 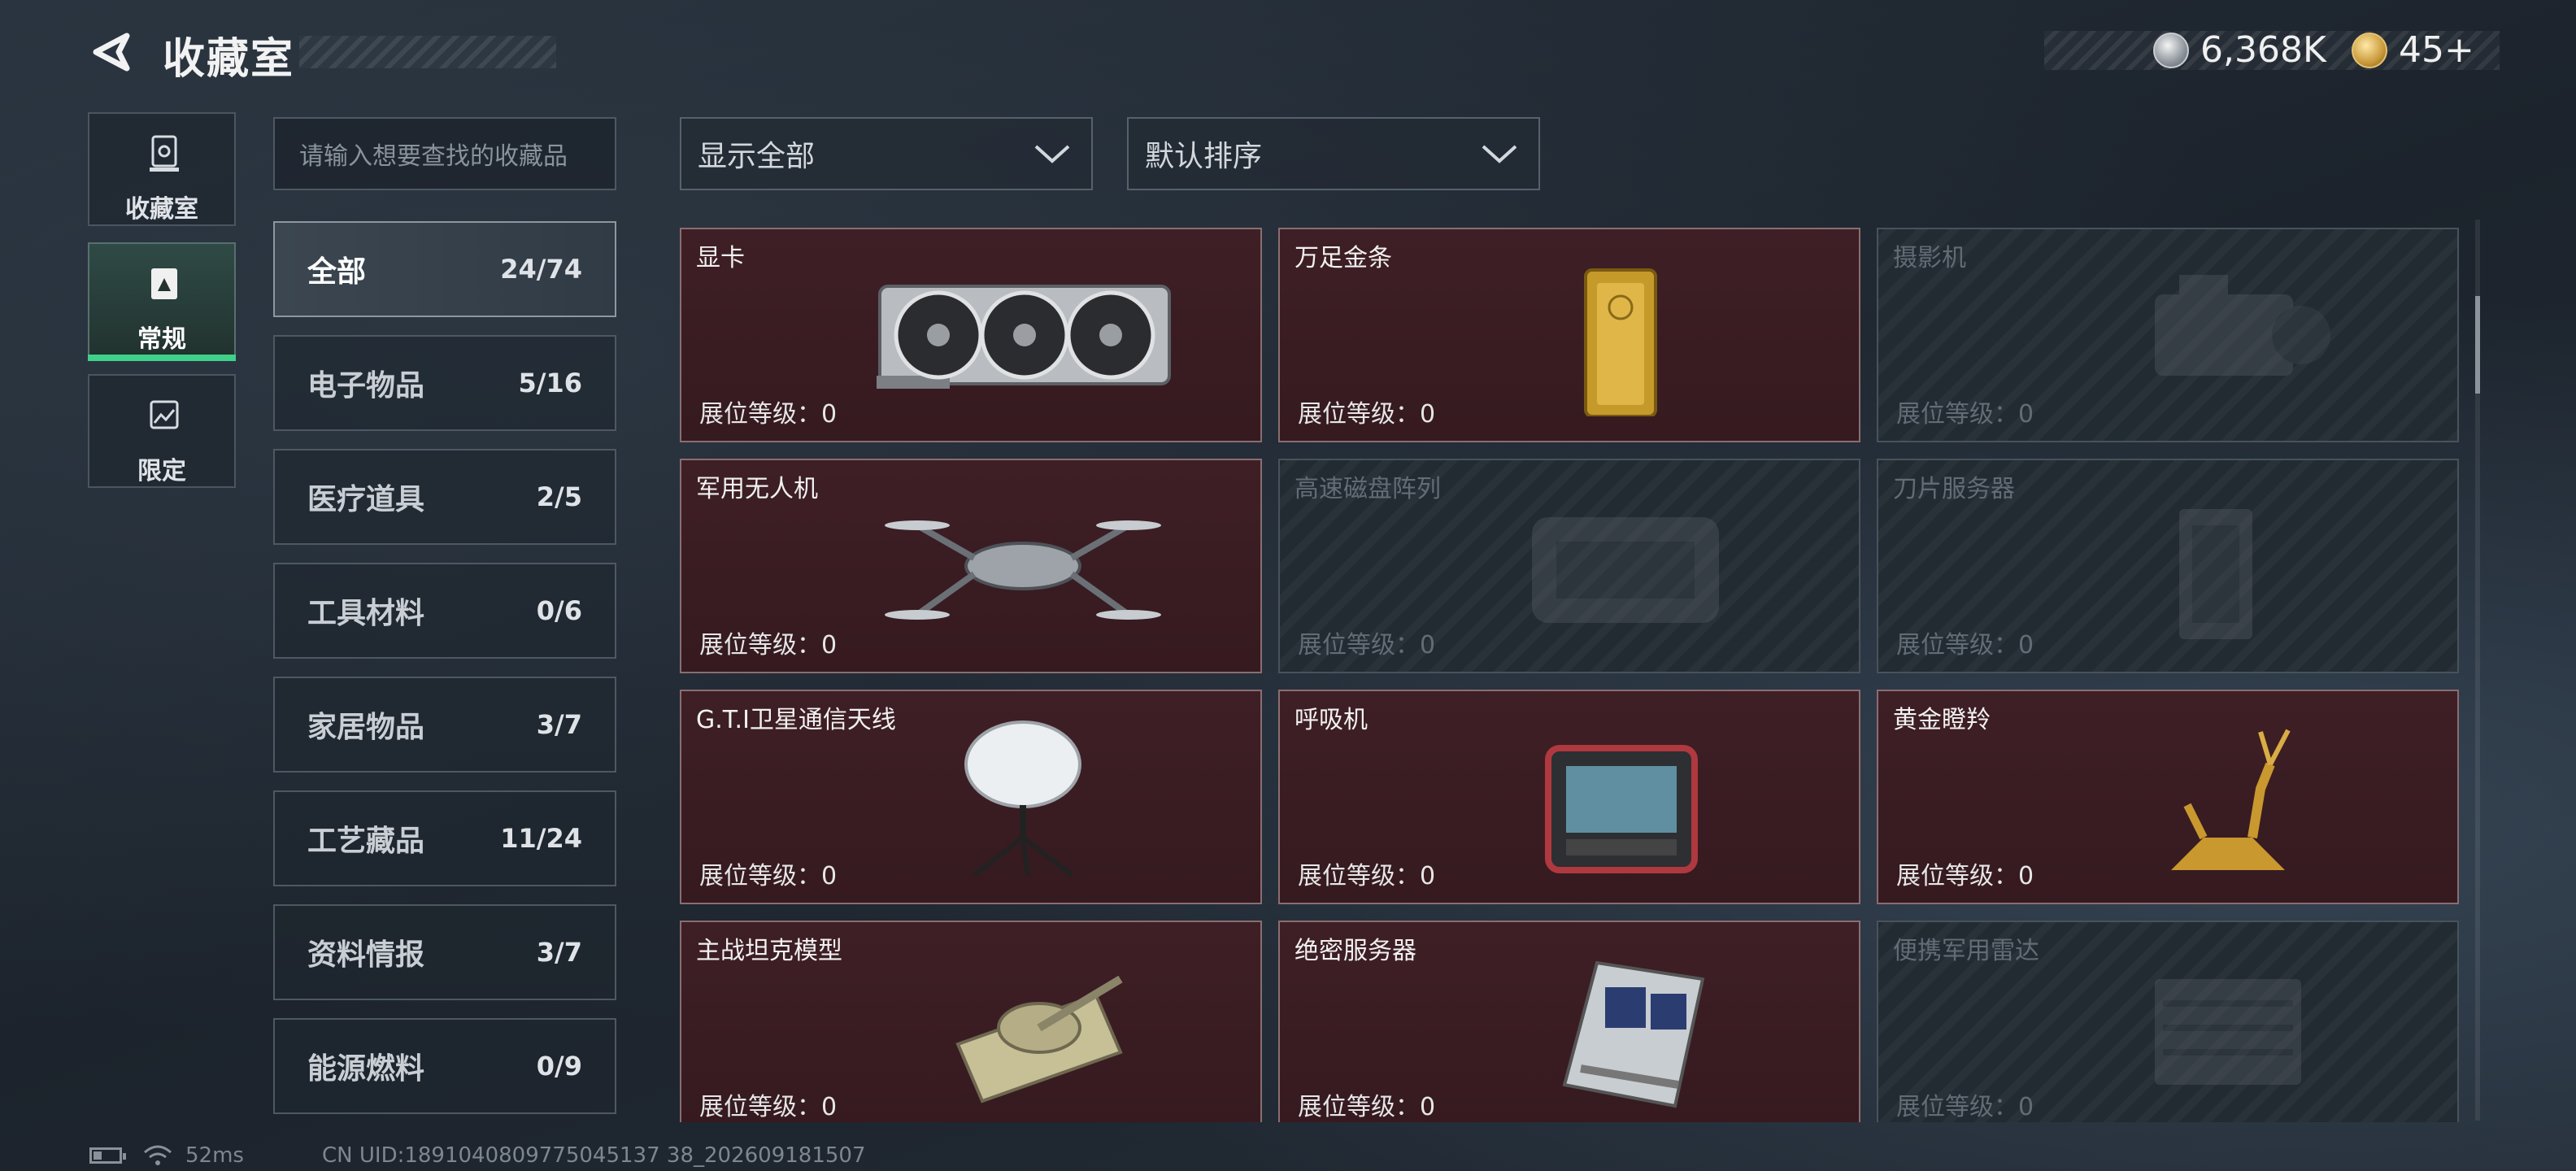 I want to click on gold-currency-value: 45+, so click(x=2436, y=50).